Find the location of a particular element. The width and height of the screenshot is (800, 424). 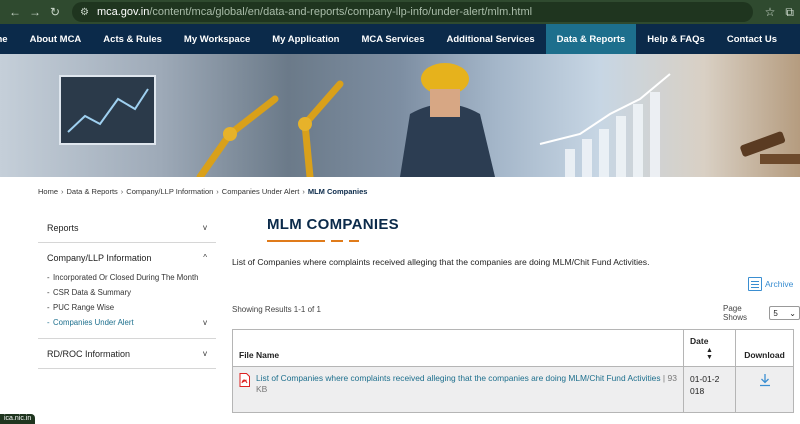

sidebar-item-puc-range: - PUC Range Wise is located at coordinates (127, 307).